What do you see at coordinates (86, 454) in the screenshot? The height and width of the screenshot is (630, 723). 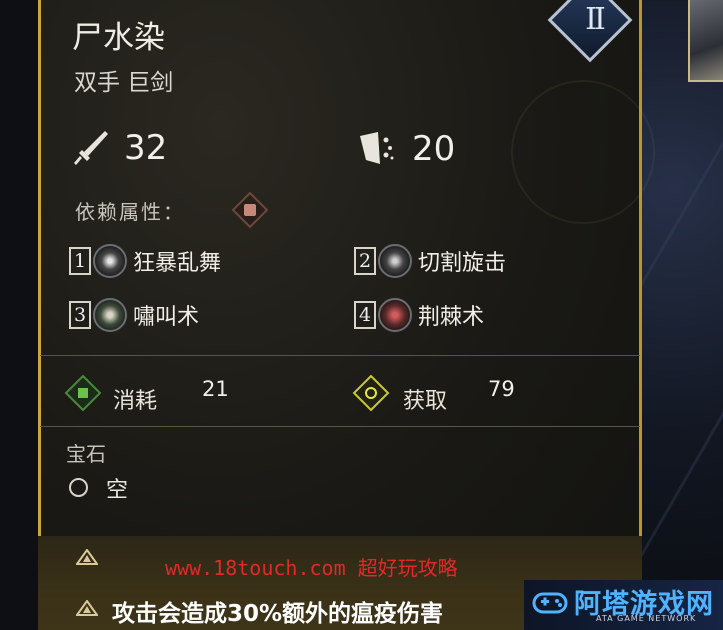 I see `gem-section-title: 宝石` at bounding box center [86, 454].